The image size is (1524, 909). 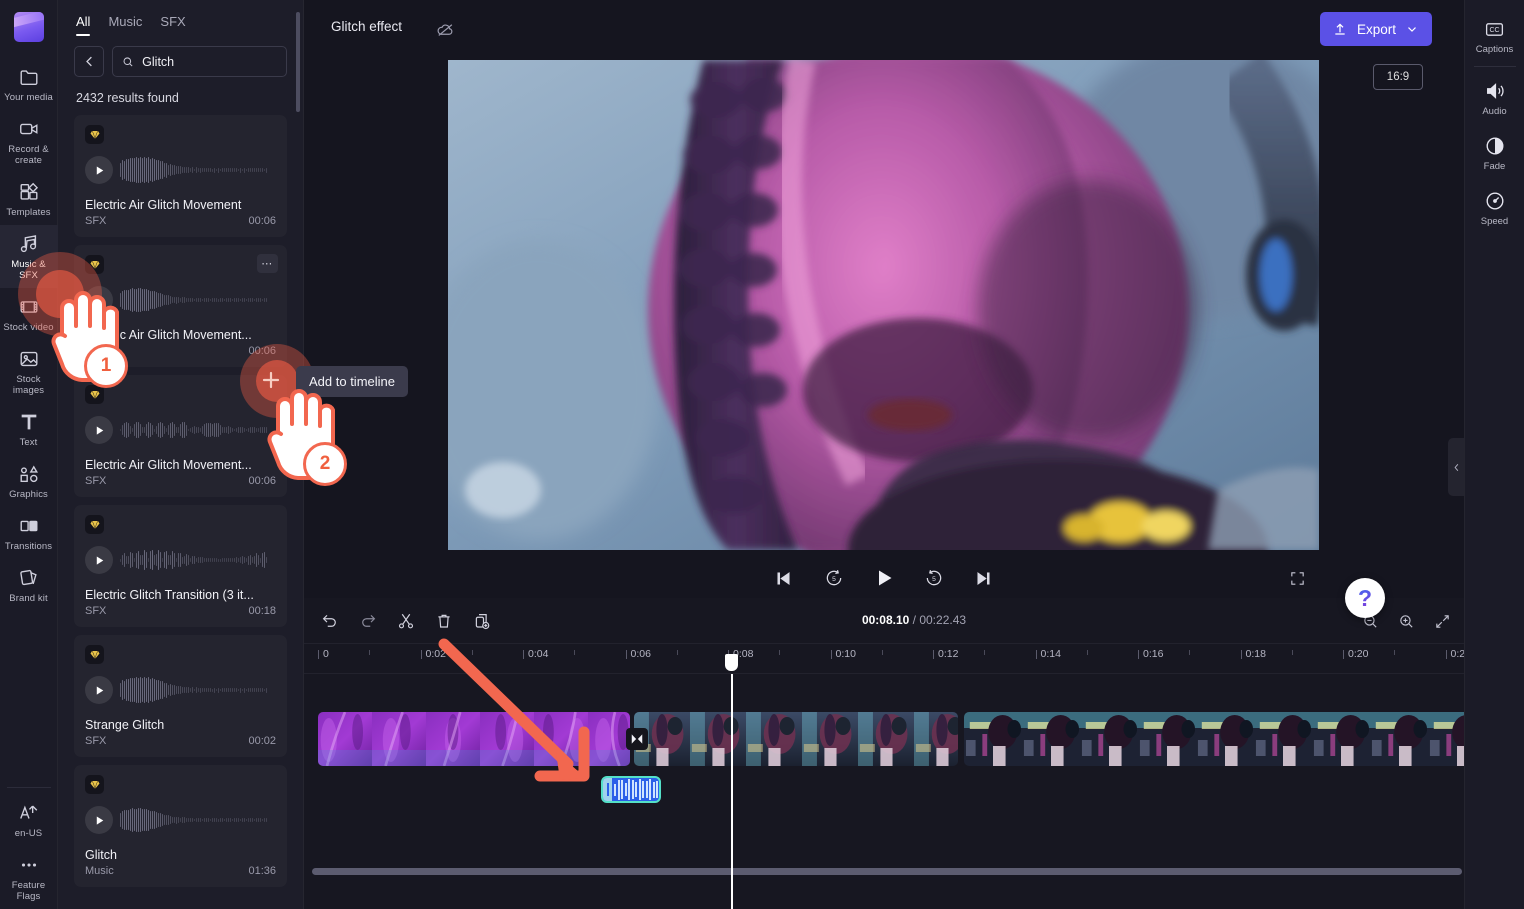 I want to click on forward-5s-button: 5, so click(x=934, y=578).